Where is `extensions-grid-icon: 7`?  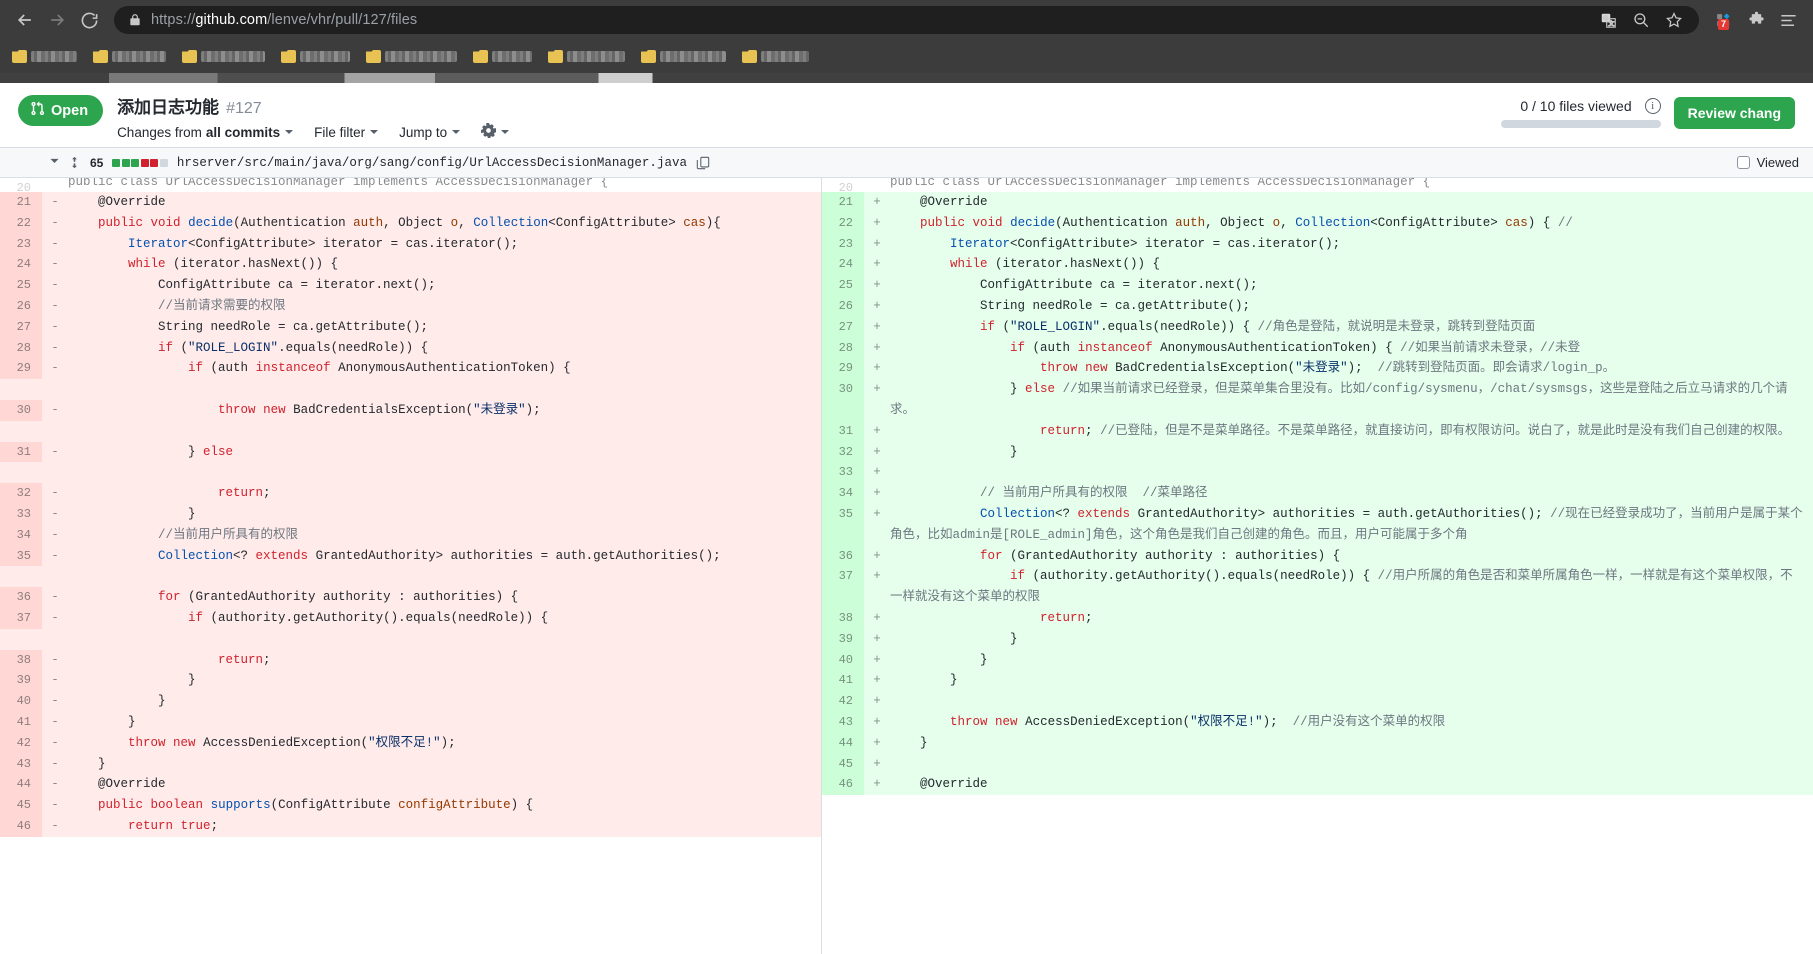 extensions-grid-icon: 7 is located at coordinates (1723, 20).